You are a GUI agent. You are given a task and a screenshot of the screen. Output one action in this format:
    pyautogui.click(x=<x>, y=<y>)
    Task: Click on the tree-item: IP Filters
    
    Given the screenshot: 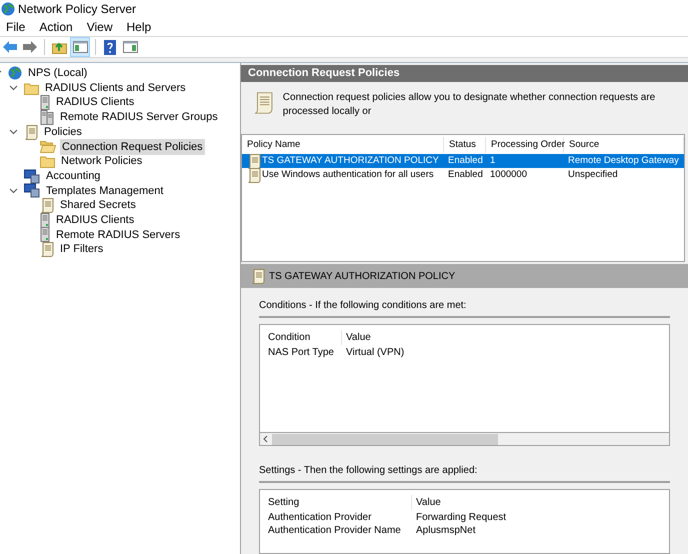 What is the action you would take?
    pyautogui.click(x=82, y=249)
    